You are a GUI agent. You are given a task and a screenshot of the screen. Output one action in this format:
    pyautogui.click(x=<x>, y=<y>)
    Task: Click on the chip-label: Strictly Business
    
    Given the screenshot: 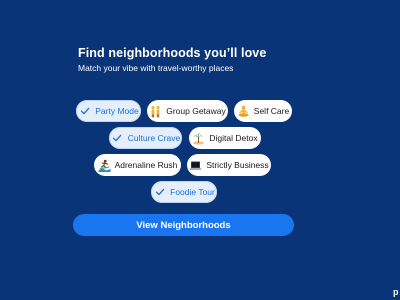 What is the action you would take?
    pyautogui.click(x=237, y=165)
    